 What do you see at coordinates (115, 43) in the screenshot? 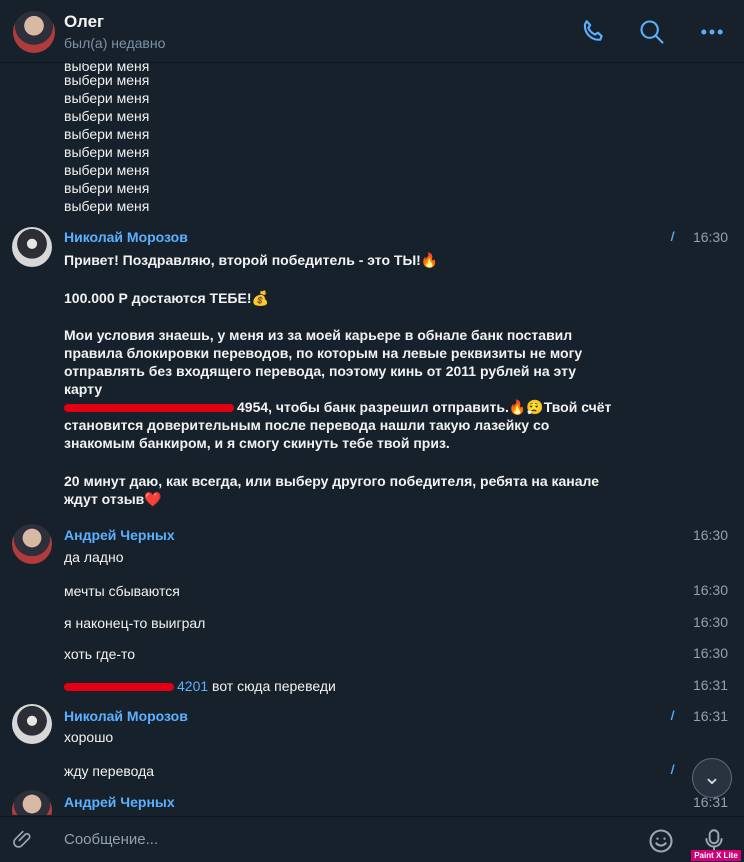
I see `chat-status: был(а) недавно` at bounding box center [115, 43].